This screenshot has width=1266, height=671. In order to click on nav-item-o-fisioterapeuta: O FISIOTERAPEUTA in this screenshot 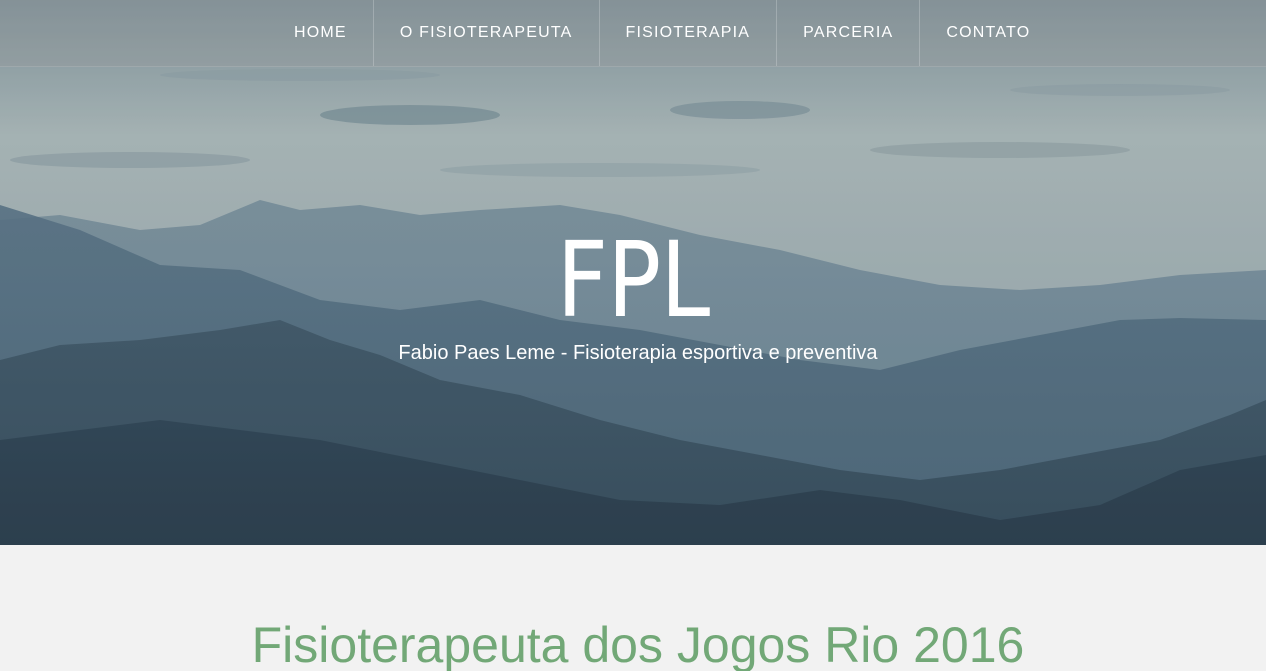, I will do `click(487, 33)`.